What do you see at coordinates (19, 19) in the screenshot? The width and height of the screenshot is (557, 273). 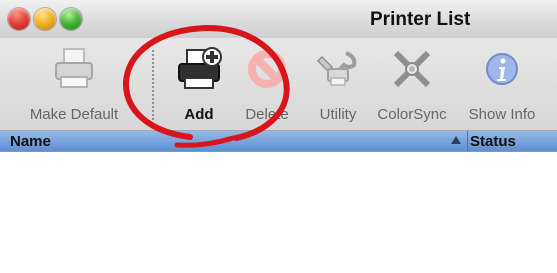 I see `close-button` at bounding box center [19, 19].